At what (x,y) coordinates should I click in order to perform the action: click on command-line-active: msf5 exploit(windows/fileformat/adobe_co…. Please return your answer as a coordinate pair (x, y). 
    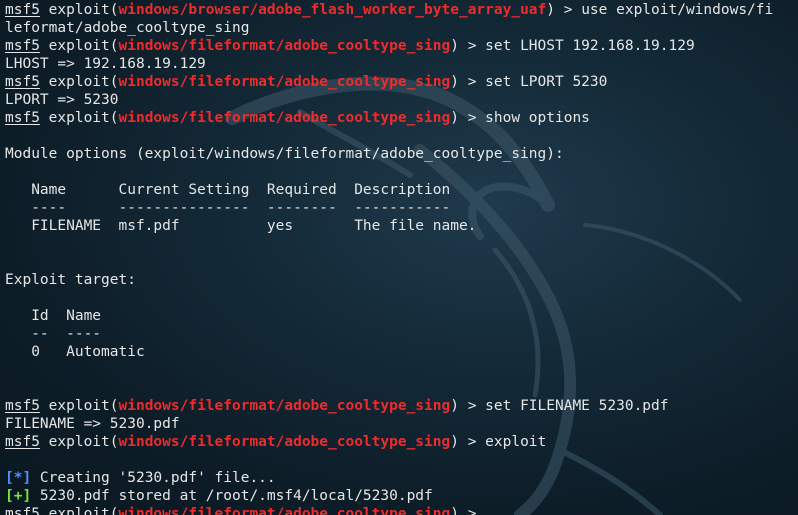
    Looking at the image, I should click on (401, 510).